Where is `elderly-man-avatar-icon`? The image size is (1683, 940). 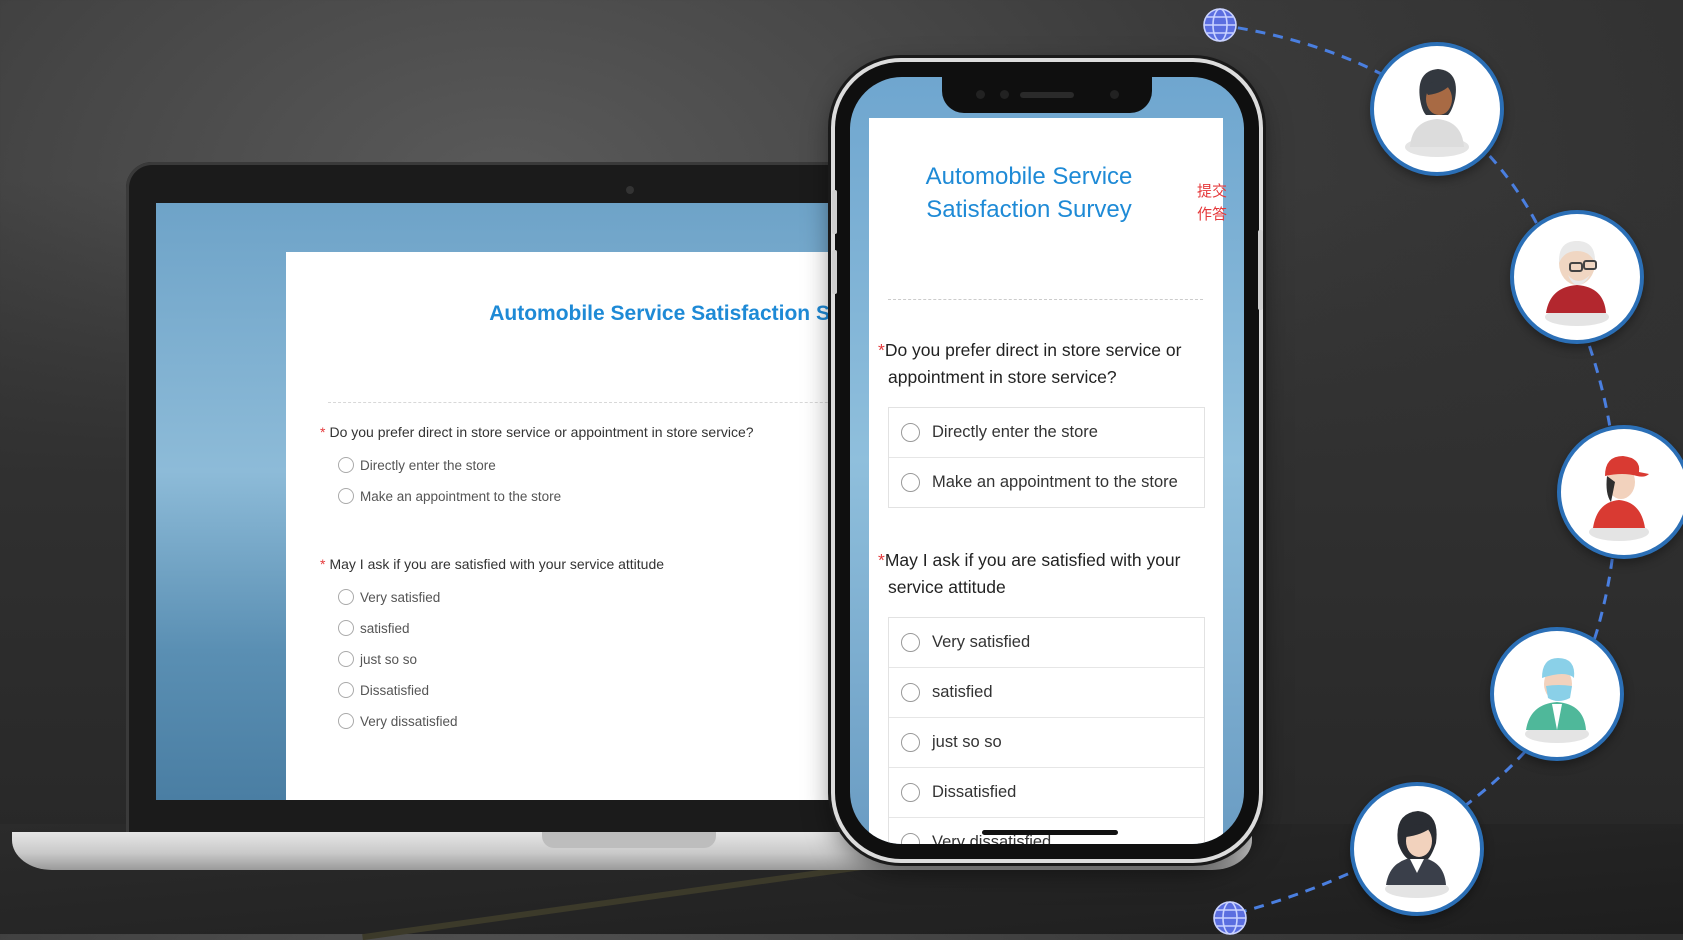
elderly-man-avatar-icon is located at coordinates (1577, 277).